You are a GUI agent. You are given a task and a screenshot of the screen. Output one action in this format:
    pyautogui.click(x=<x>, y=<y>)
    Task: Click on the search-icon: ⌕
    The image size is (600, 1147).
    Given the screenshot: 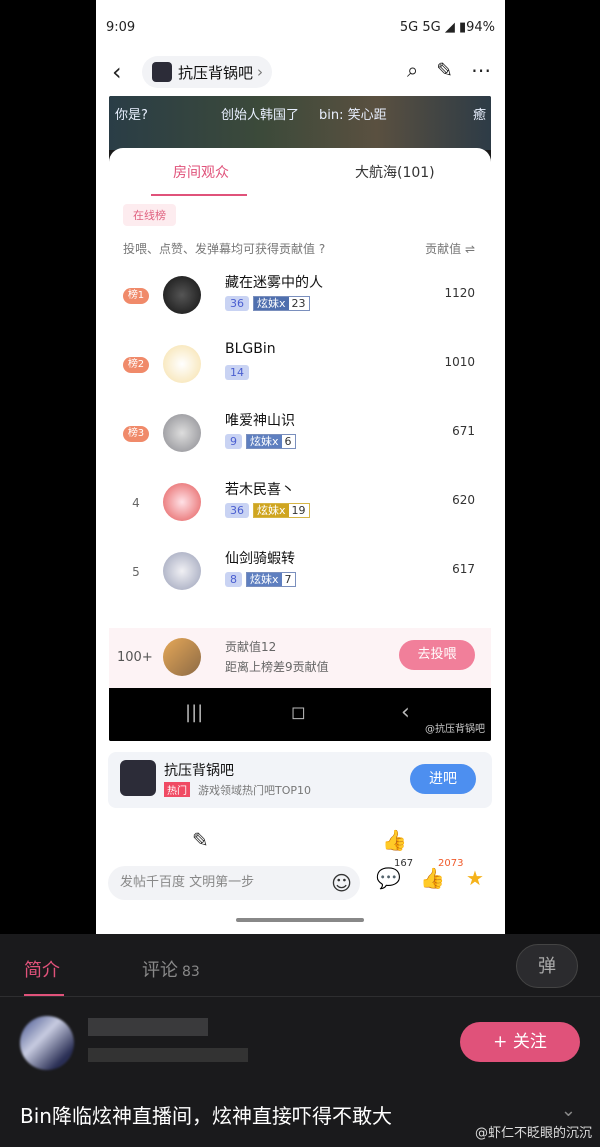 What is the action you would take?
    pyautogui.click(x=412, y=70)
    